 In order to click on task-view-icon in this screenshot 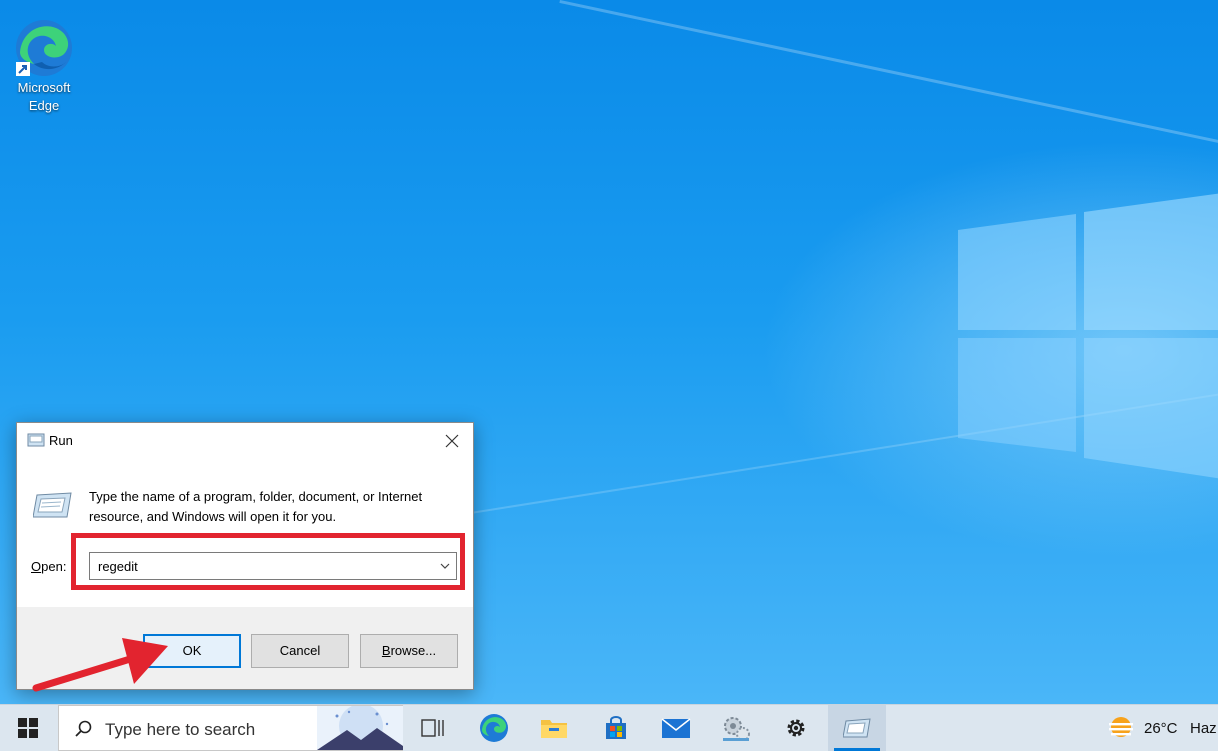, I will do `click(432, 728)`.